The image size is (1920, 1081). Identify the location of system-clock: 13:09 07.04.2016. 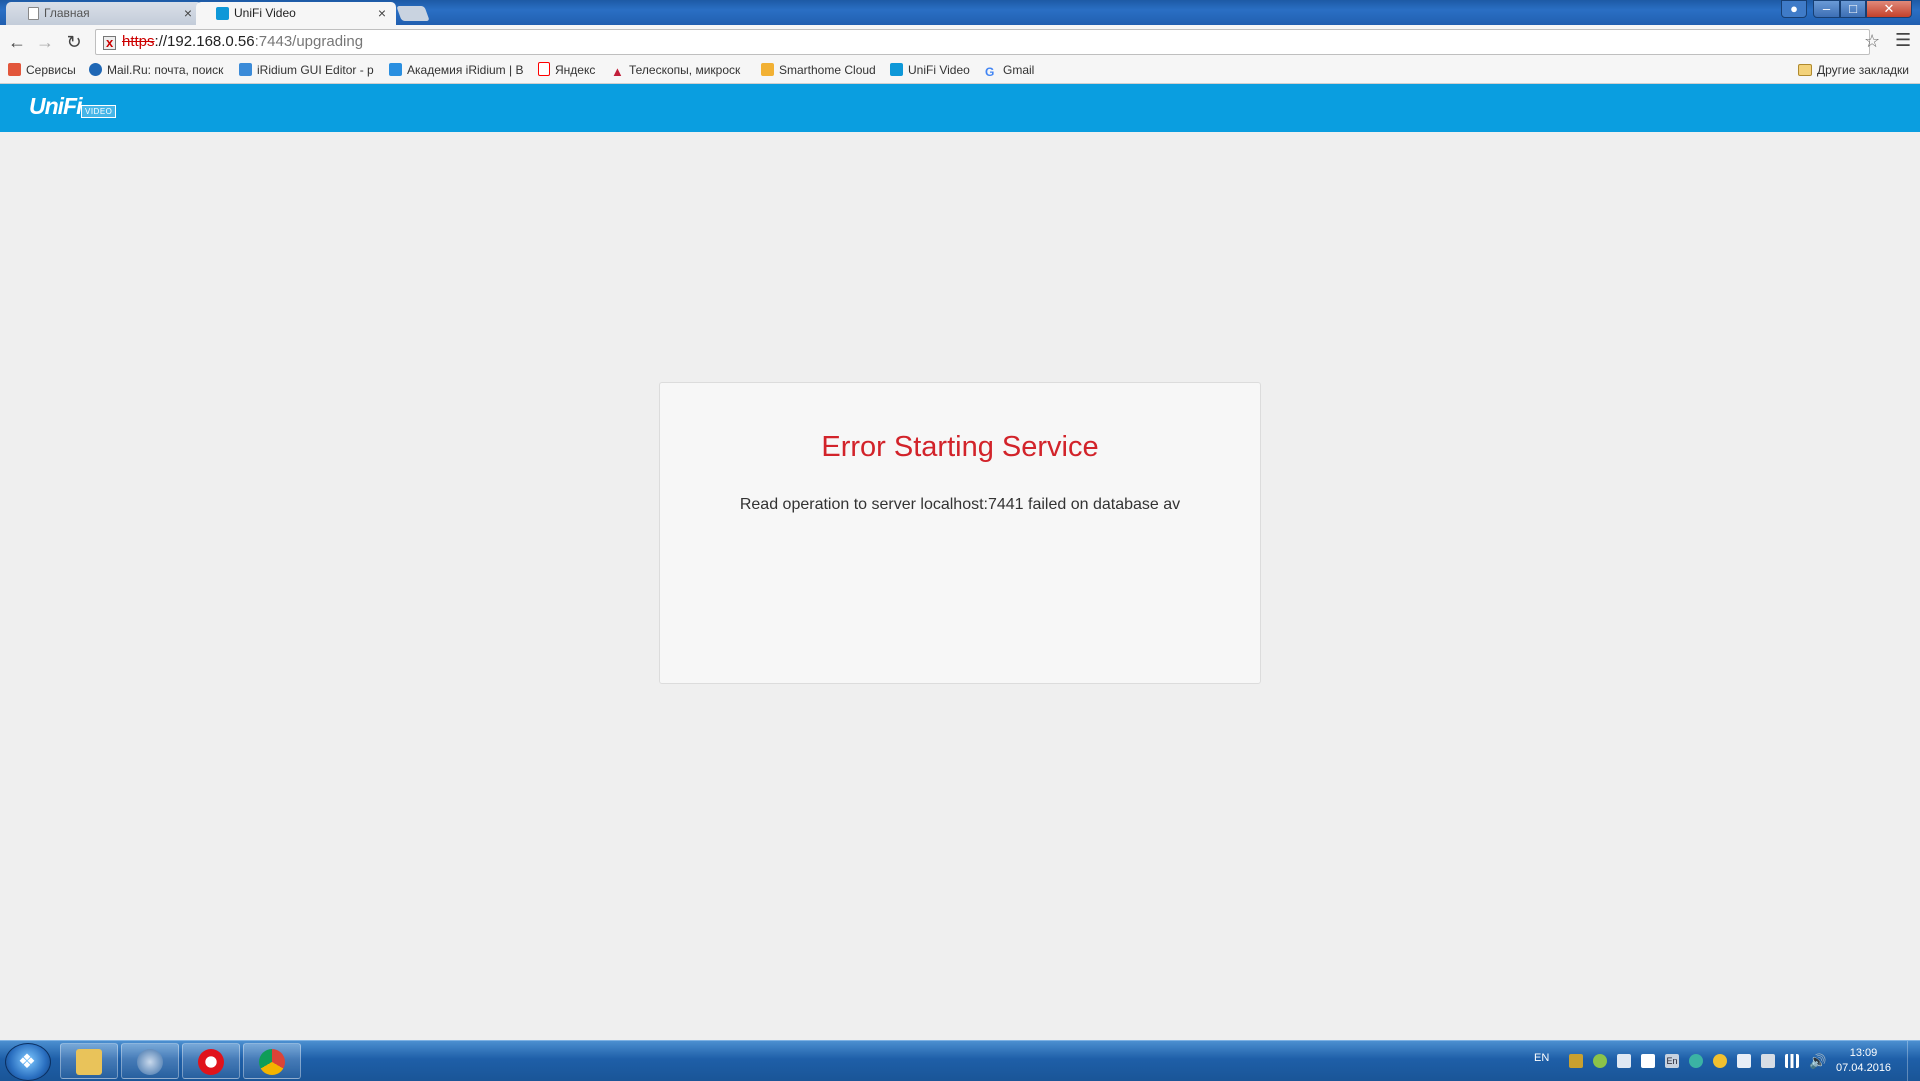
(1863, 1061).